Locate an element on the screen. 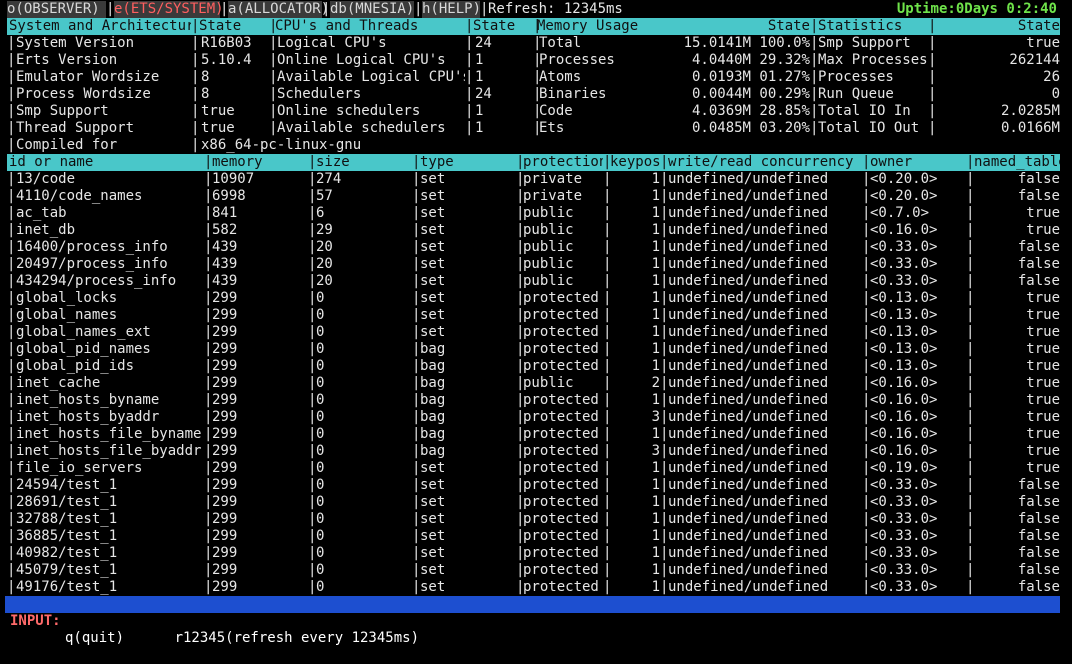  header-type: type is located at coordinates (468, 162).